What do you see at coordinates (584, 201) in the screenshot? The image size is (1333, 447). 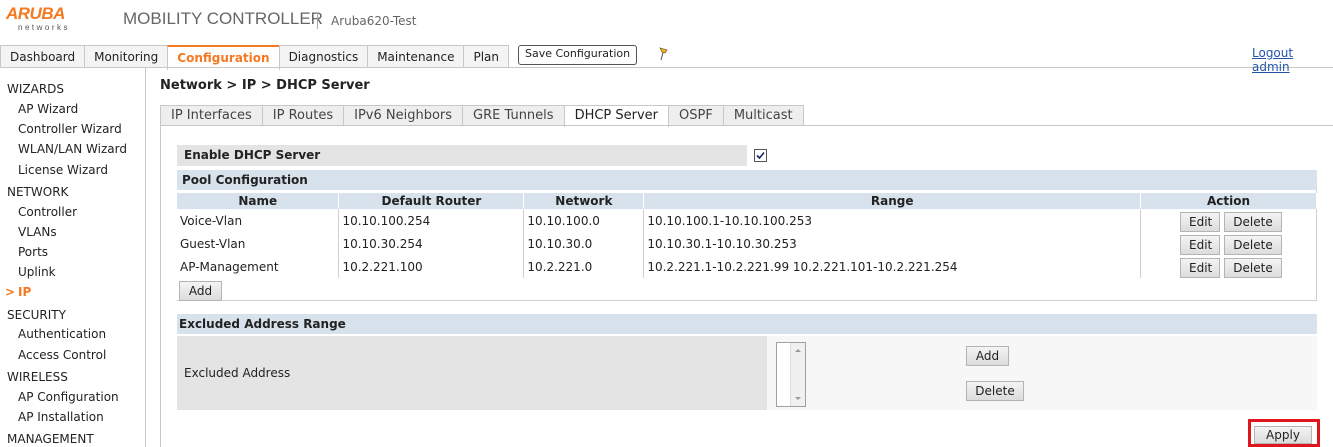 I see `column-header-network: Network` at bounding box center [584, 201].